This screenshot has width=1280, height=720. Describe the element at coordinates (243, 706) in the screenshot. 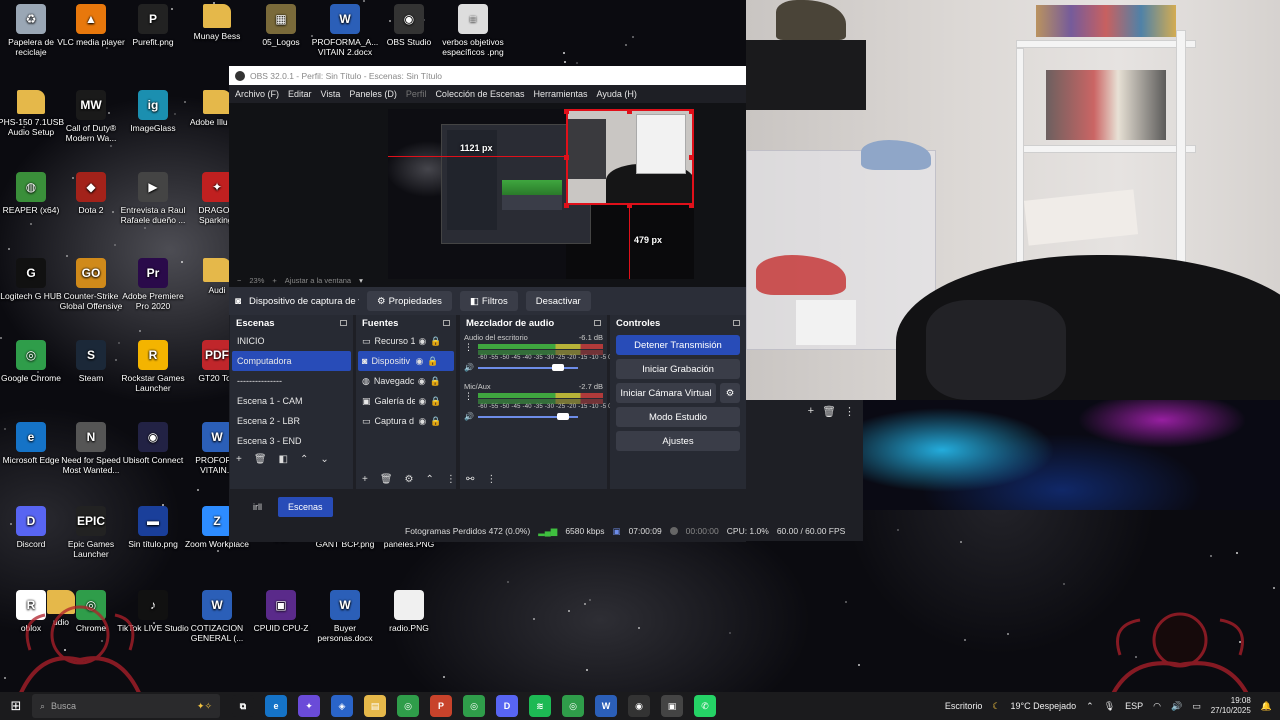

I see `task-view-icon: ⧉` at that location.